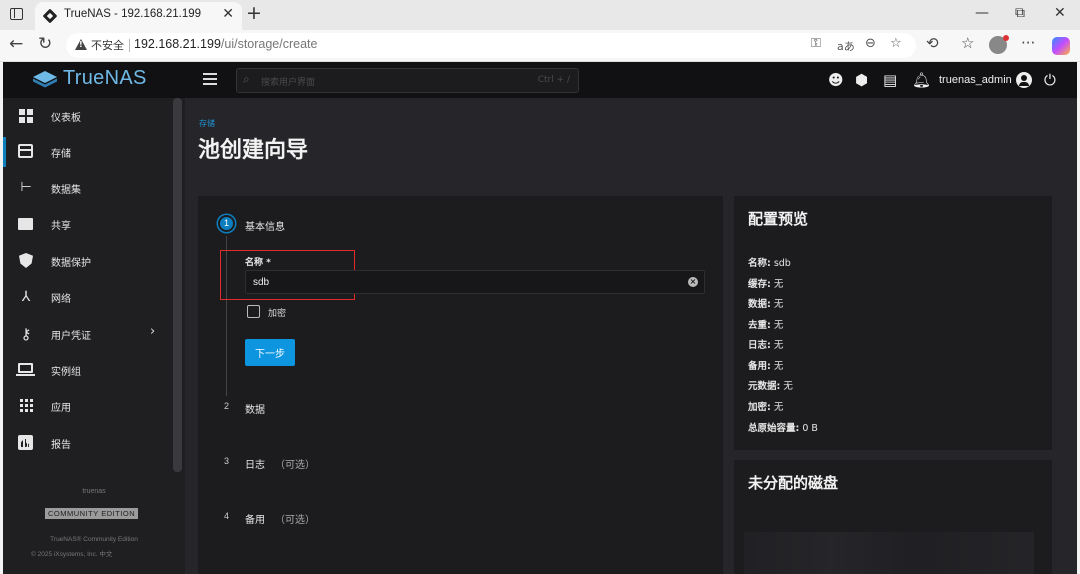  What do you see at coordinates (210, 79) in the screenshot?
I see `menu-toggle-icon` at bounding box center [210, 79].